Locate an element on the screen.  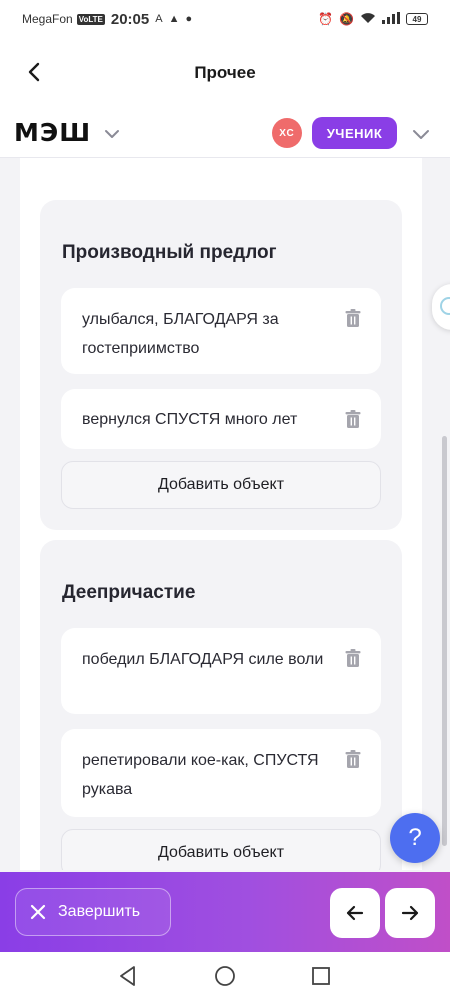
battery-icon: 49 is located at coordinates (417, 19).